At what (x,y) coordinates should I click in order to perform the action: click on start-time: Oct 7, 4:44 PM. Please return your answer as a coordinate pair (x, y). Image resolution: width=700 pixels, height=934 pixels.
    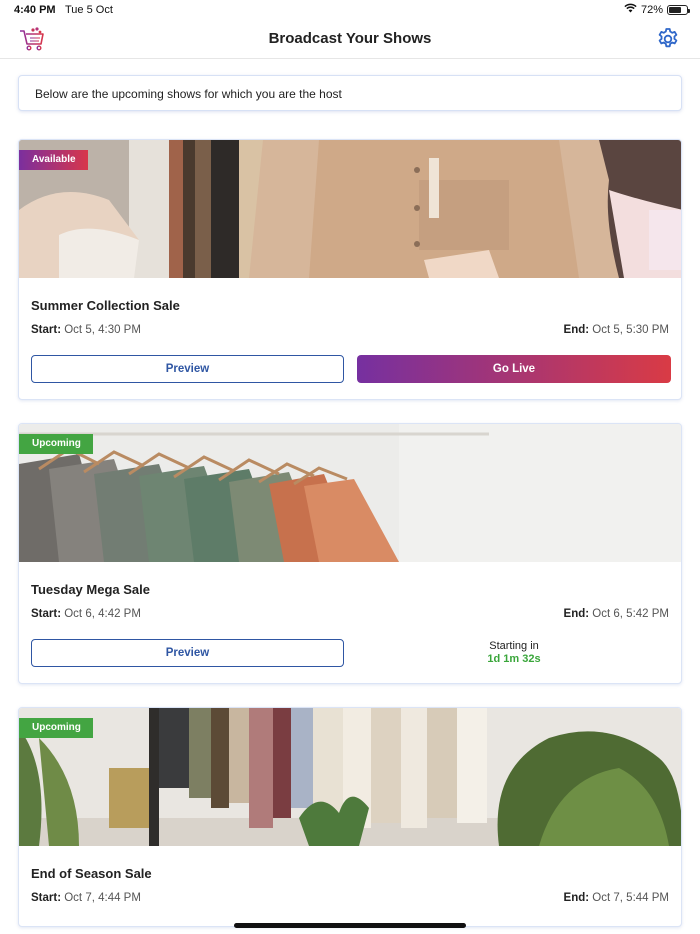
    Looking at the image, I should click on (102, 898).